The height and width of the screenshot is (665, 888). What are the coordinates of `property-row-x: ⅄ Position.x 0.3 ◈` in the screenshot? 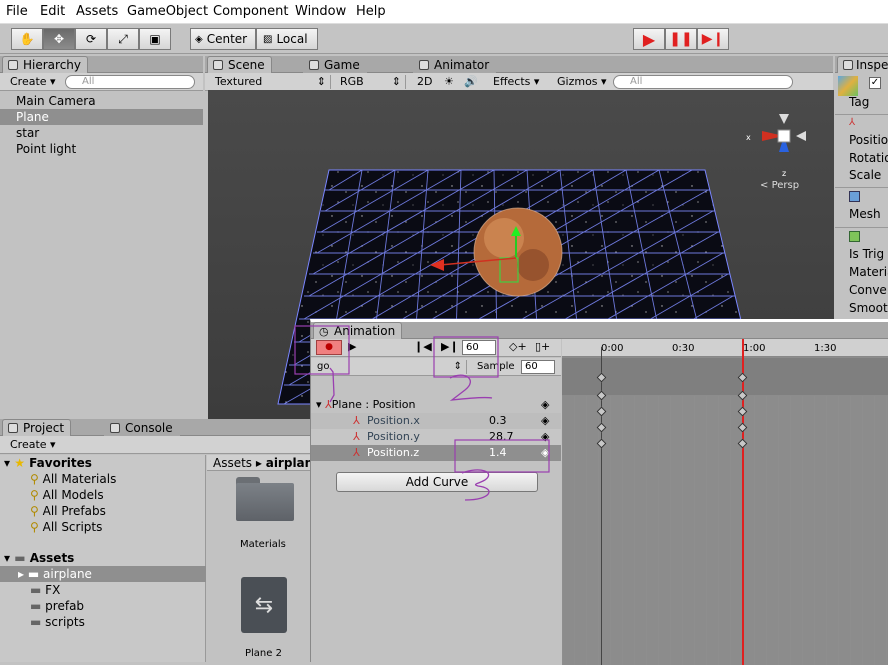 It's located at (436, 421).